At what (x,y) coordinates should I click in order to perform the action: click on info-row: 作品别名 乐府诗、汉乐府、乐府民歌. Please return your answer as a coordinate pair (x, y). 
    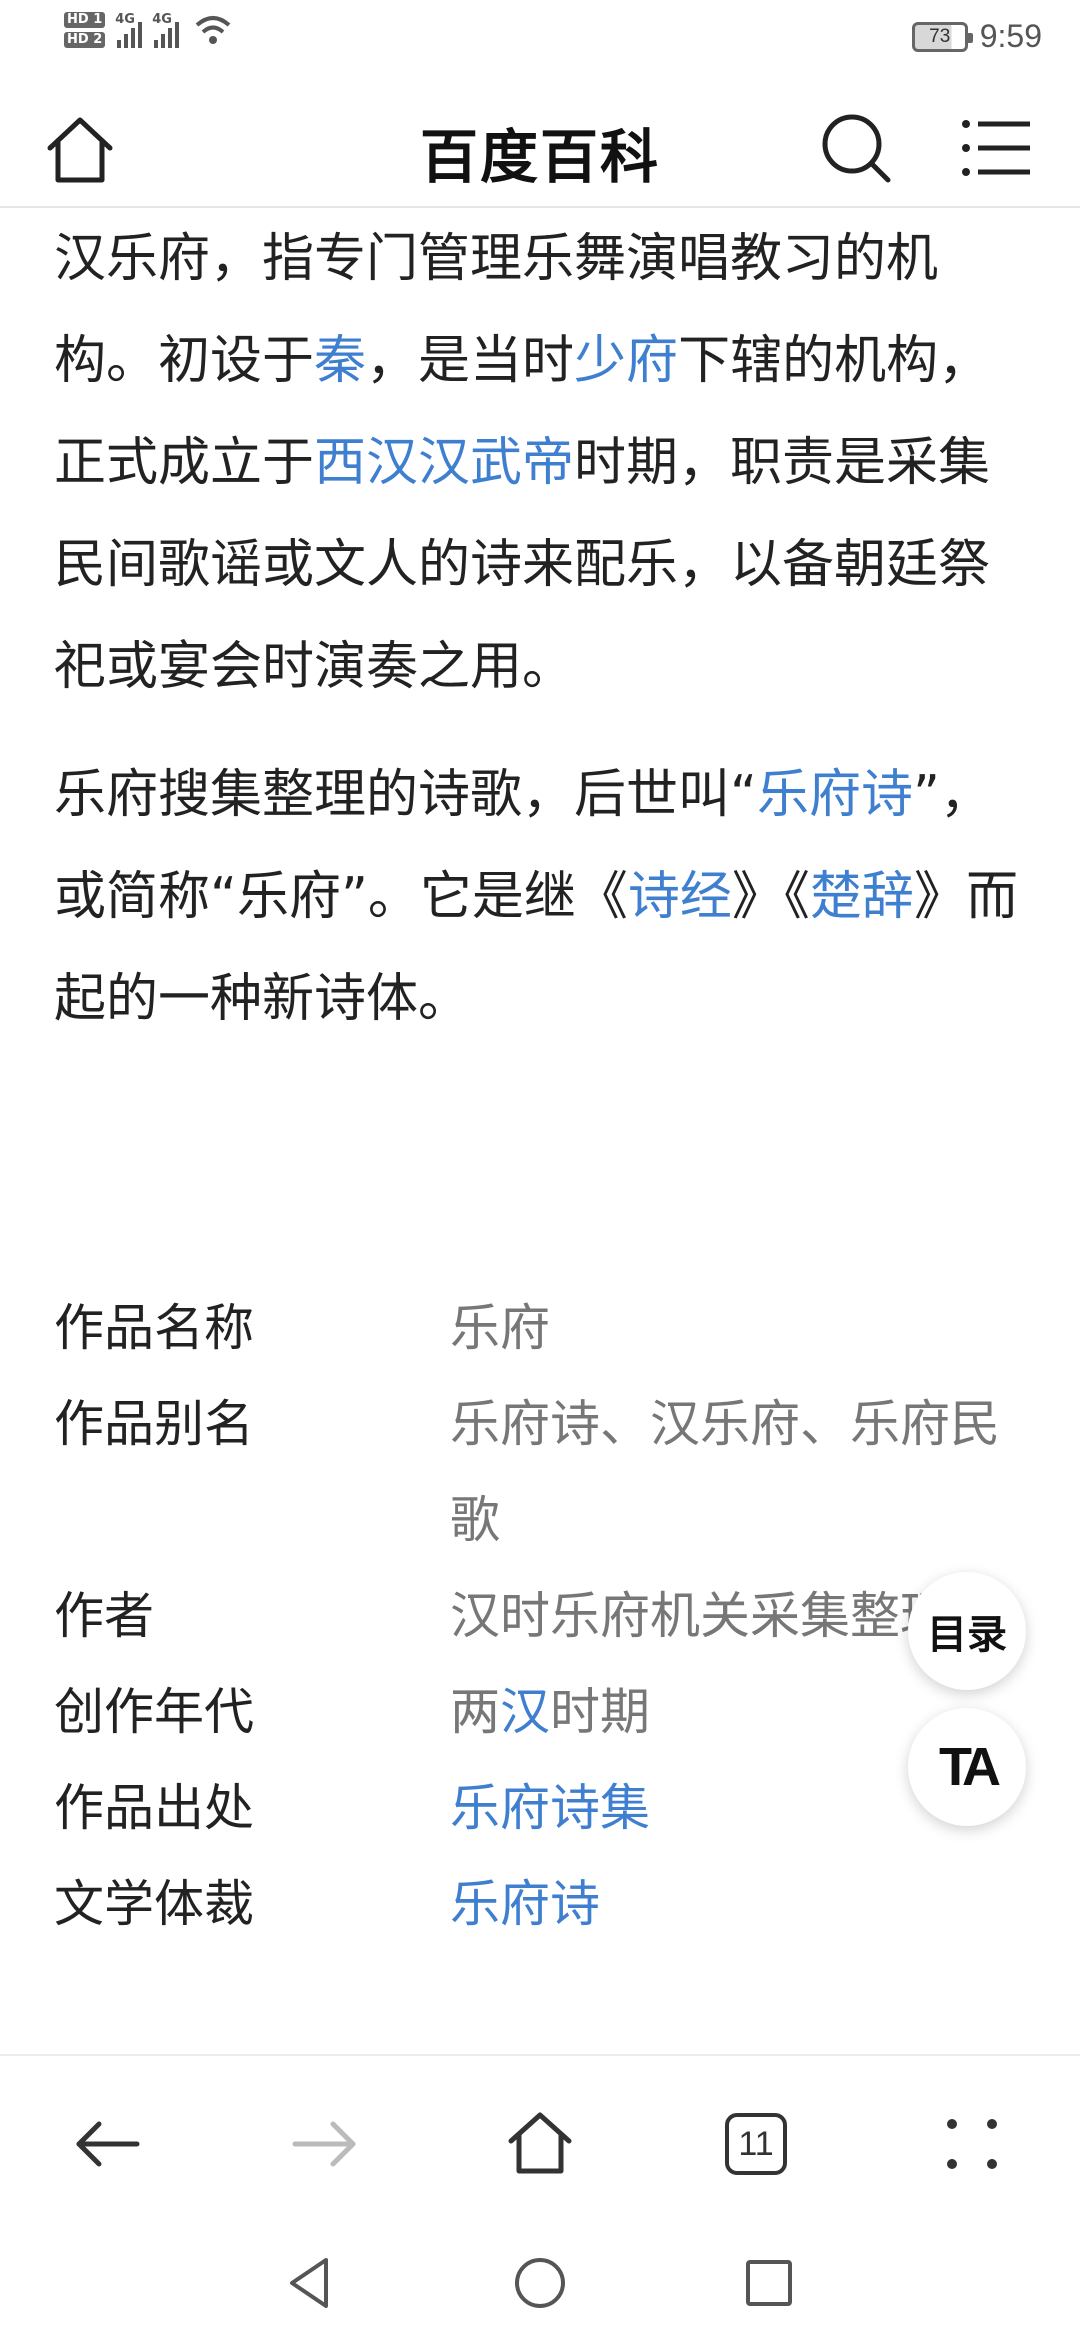
    Looking at the image, I should click on (544, 1472).